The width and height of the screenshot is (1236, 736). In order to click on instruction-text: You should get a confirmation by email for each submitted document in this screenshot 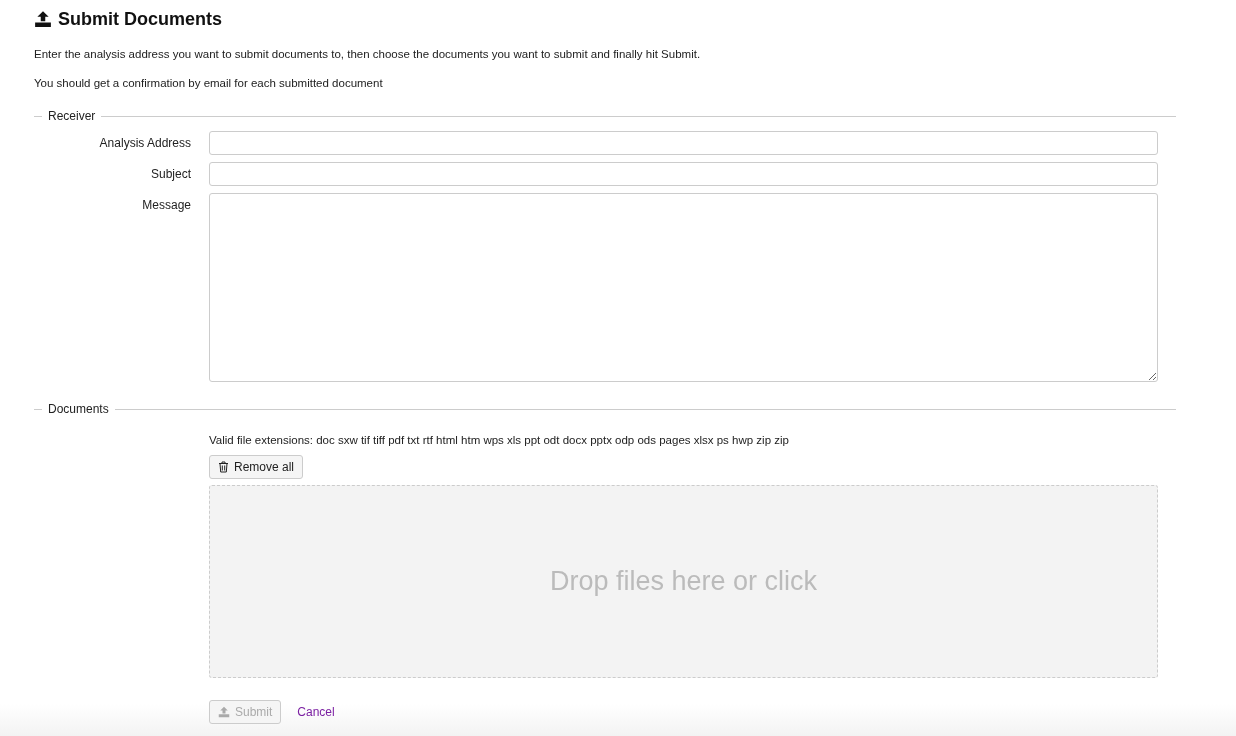, I will do `click(209, 83)`.